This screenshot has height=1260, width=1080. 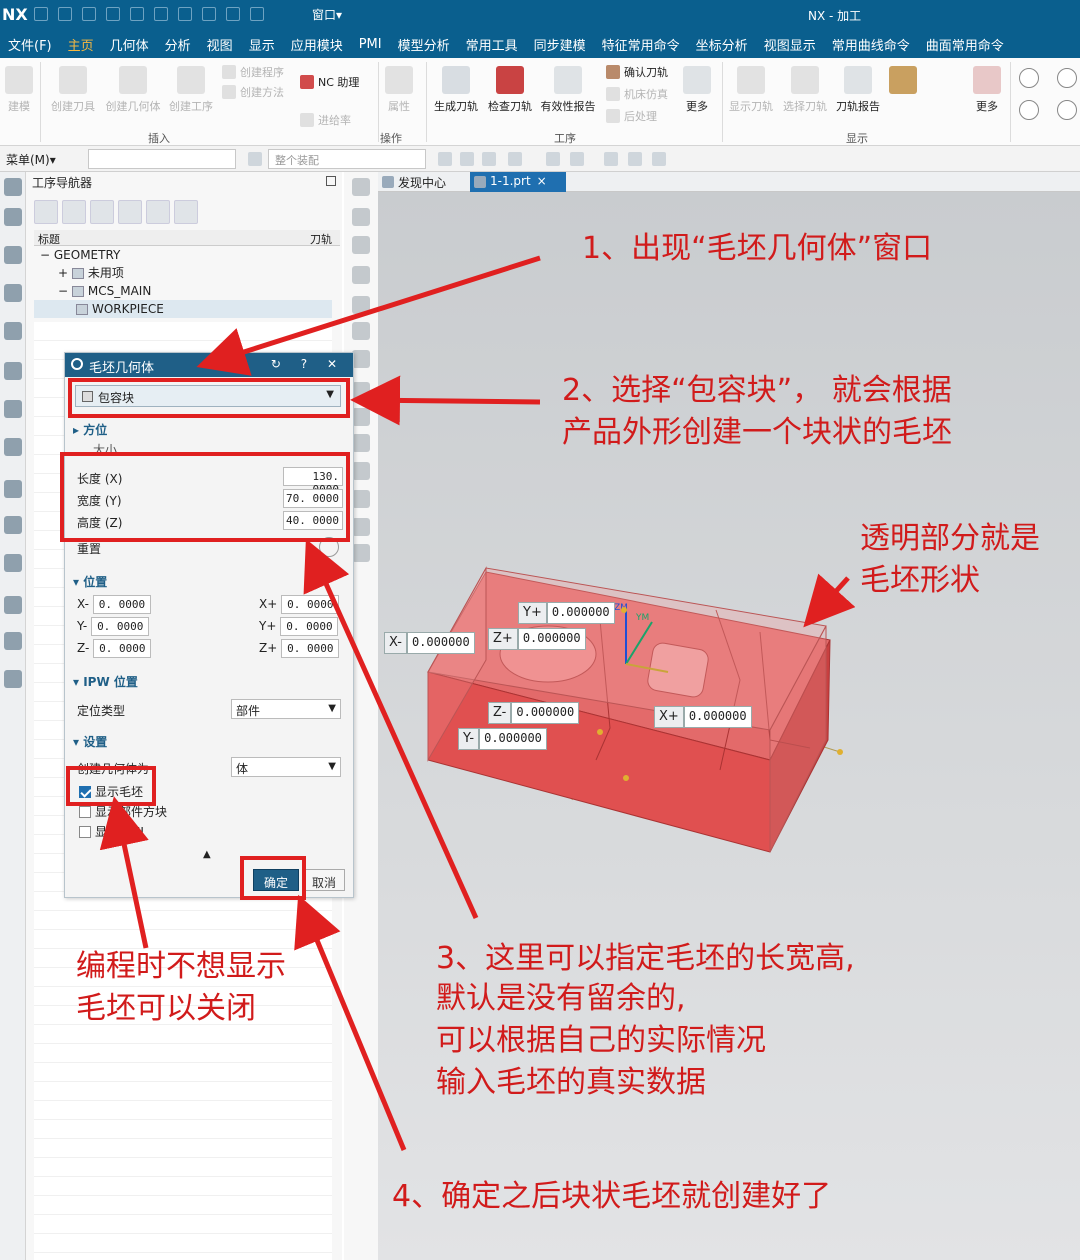 What do you see at coordinates (90, 581) in the screenshot?
I see `section-position: ▾ 位置` at bounding box center [90, 581].